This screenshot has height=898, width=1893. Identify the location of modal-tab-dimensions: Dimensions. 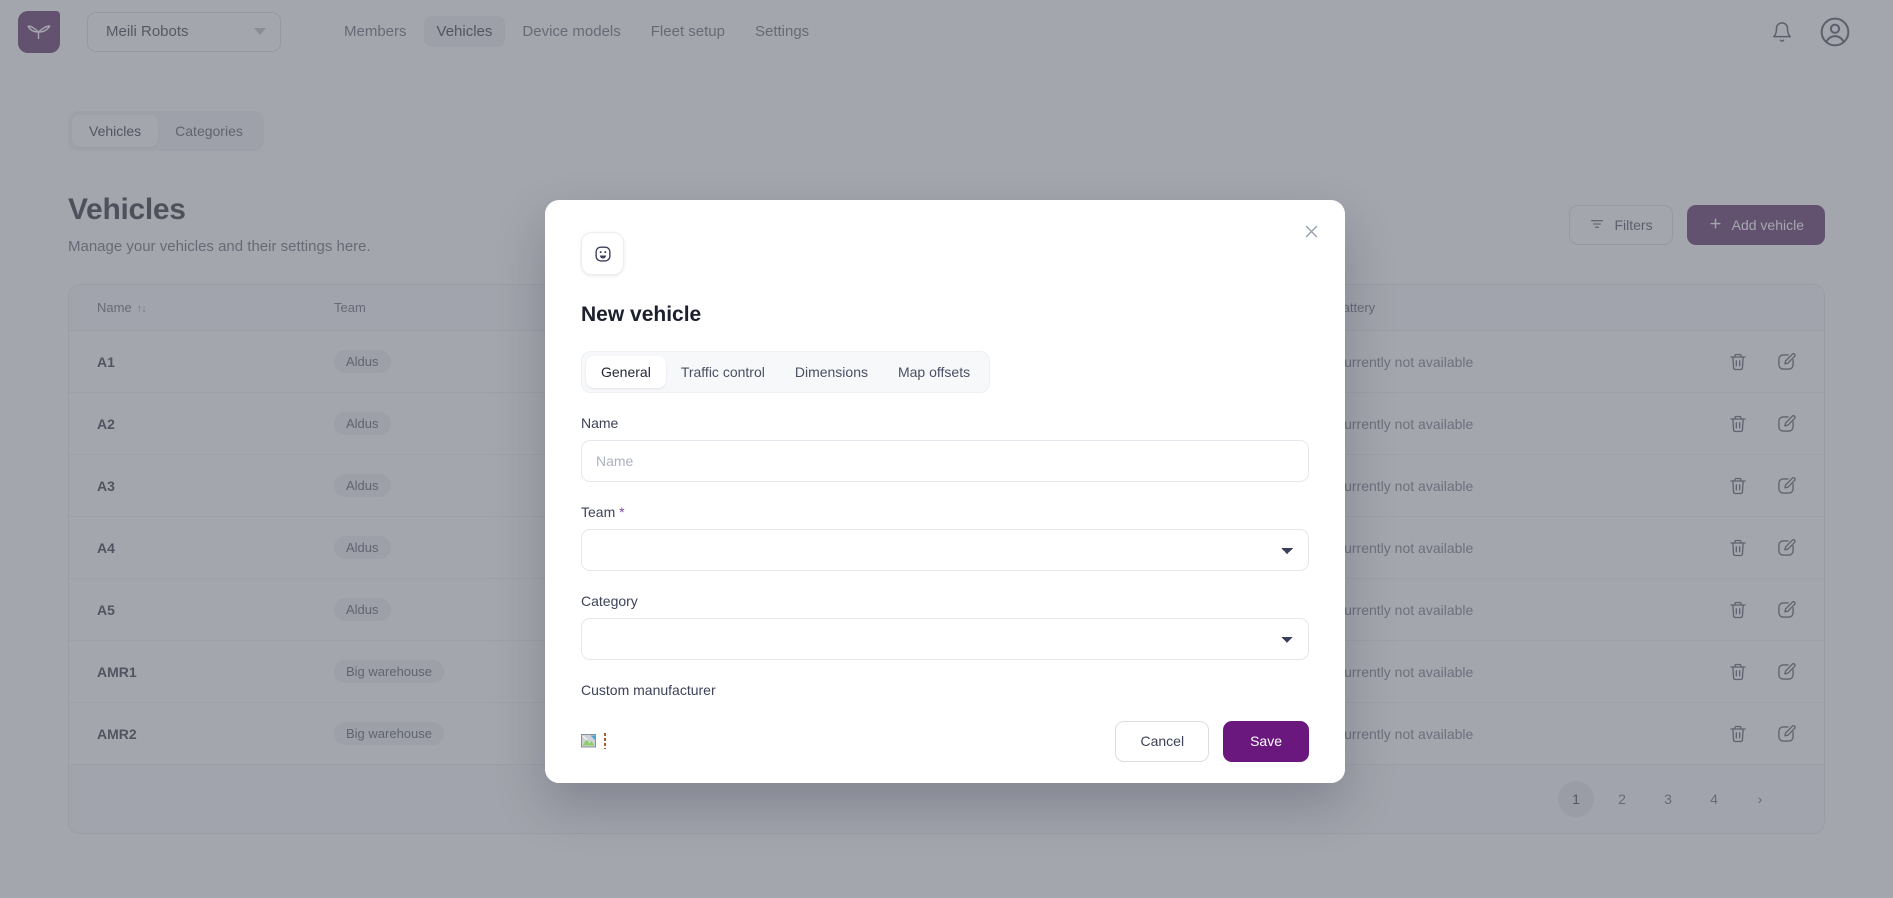
(831, 372).